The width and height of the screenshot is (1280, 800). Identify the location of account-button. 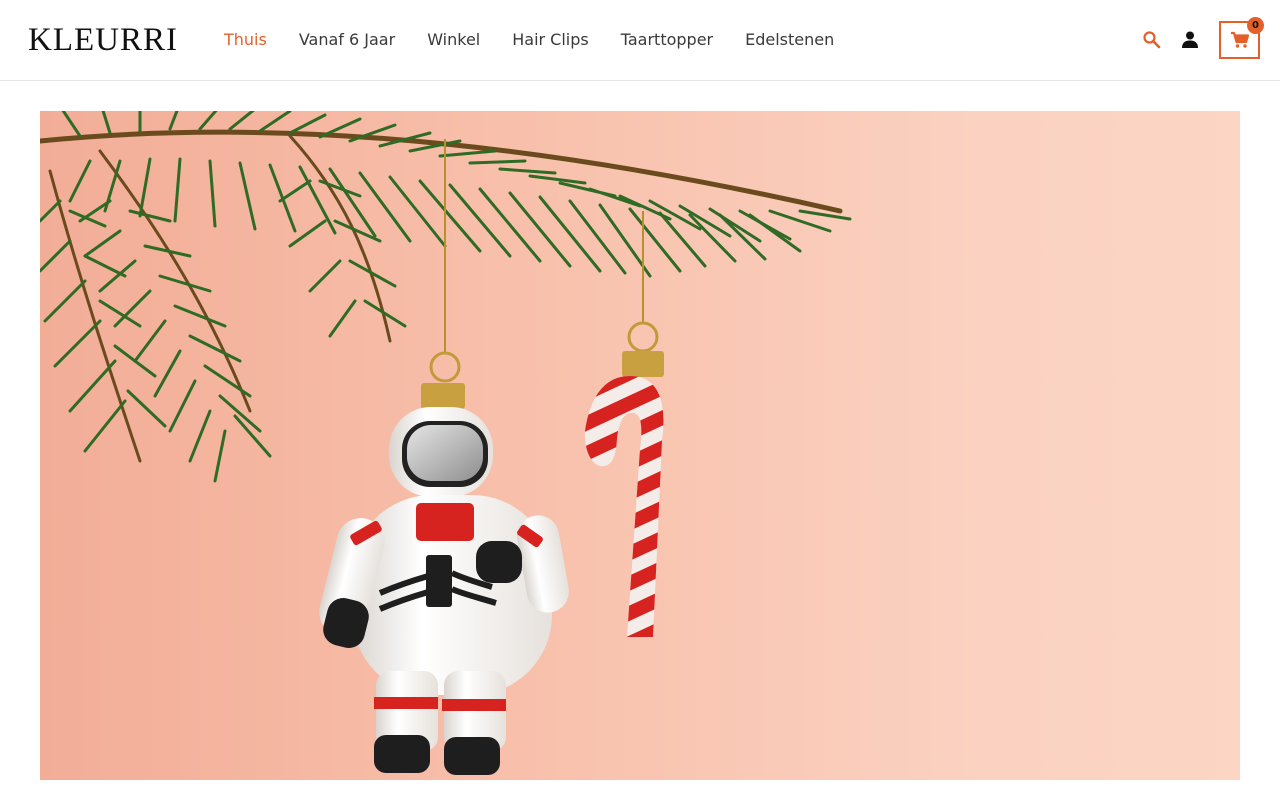
(1190, 40).